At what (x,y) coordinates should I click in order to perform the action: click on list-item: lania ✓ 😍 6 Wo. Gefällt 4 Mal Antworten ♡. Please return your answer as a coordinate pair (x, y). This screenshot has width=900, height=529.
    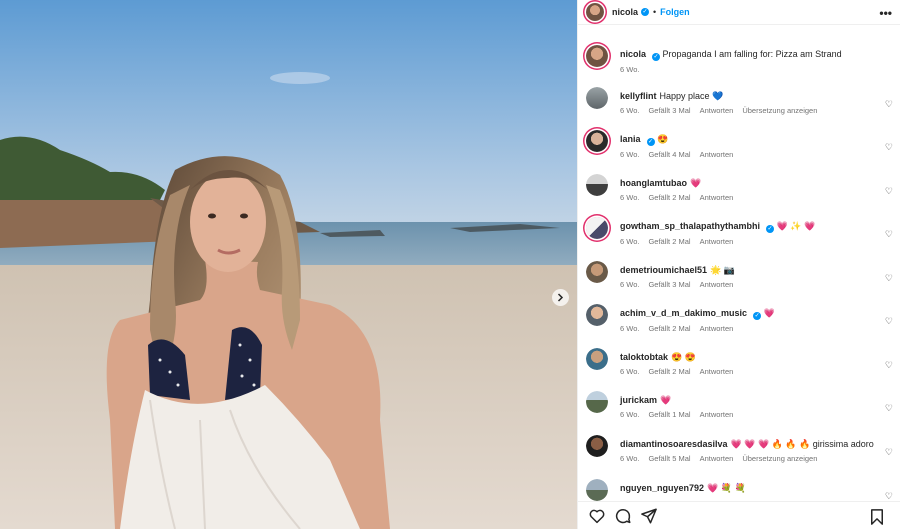
    Looking at the image, I should click on (742, 144).